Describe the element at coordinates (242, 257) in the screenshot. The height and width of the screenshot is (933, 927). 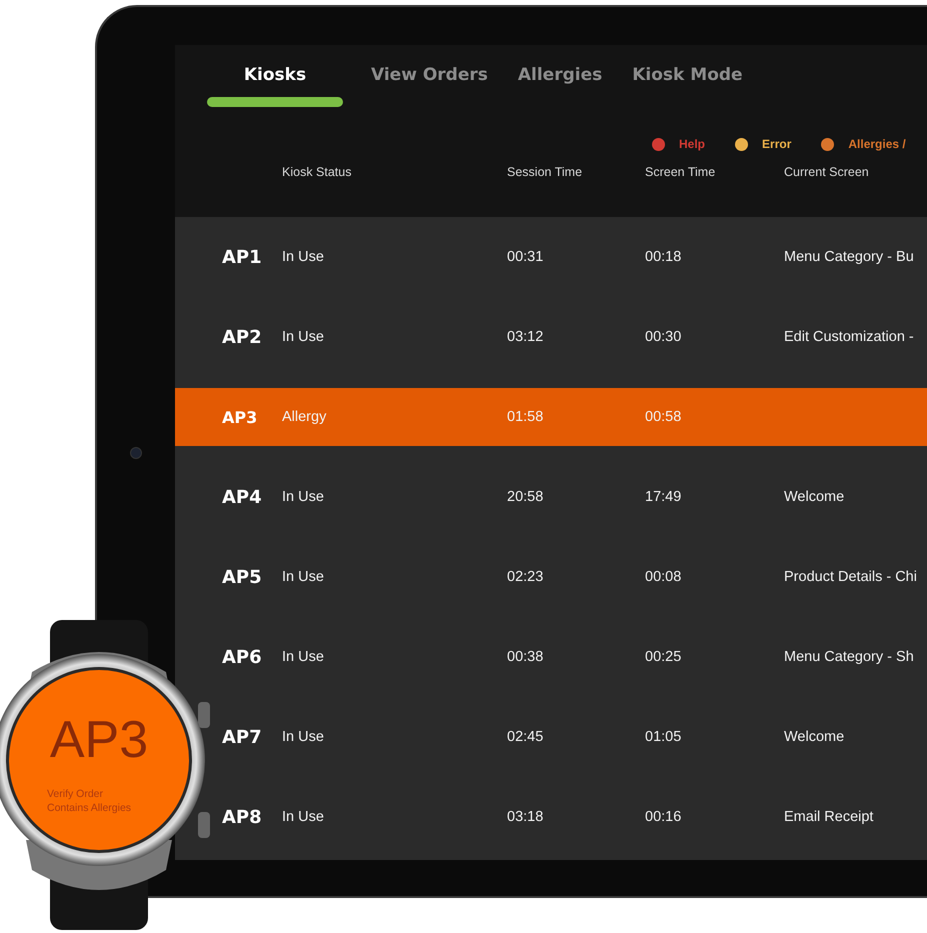
I see `kiosk-id: AP1` at that location.